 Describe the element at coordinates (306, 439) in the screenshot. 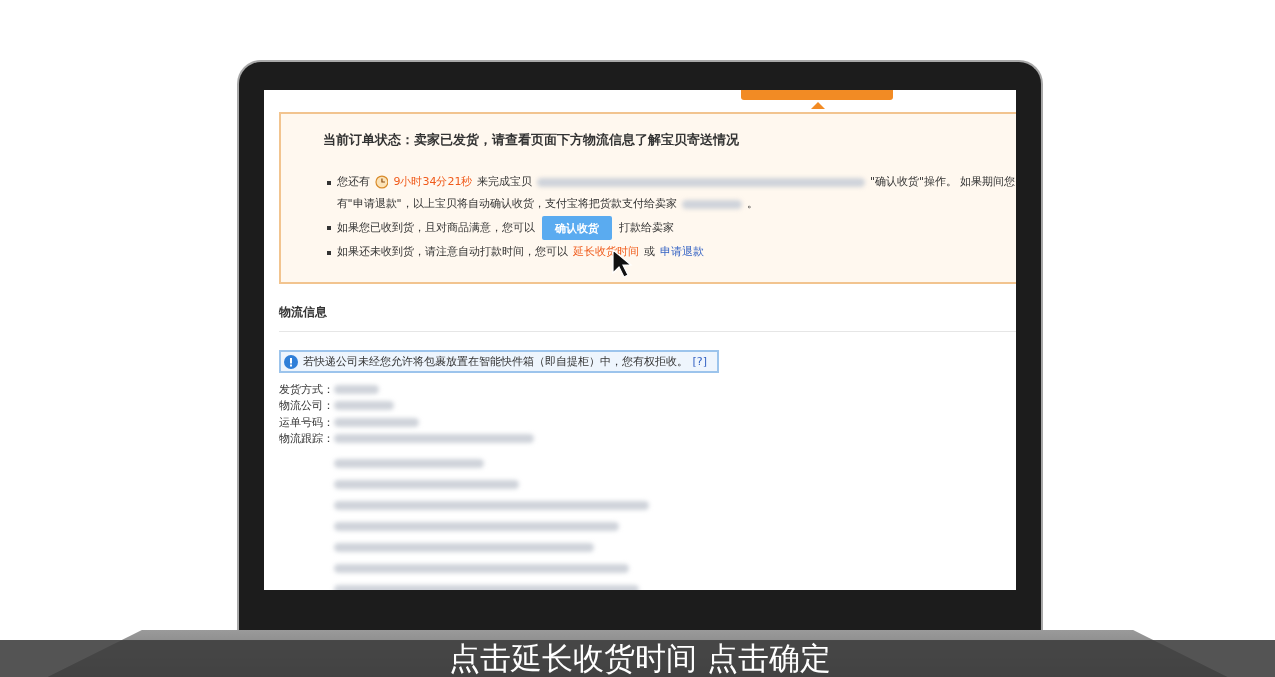

I see `field-label: 物流跟踪：` at that location.